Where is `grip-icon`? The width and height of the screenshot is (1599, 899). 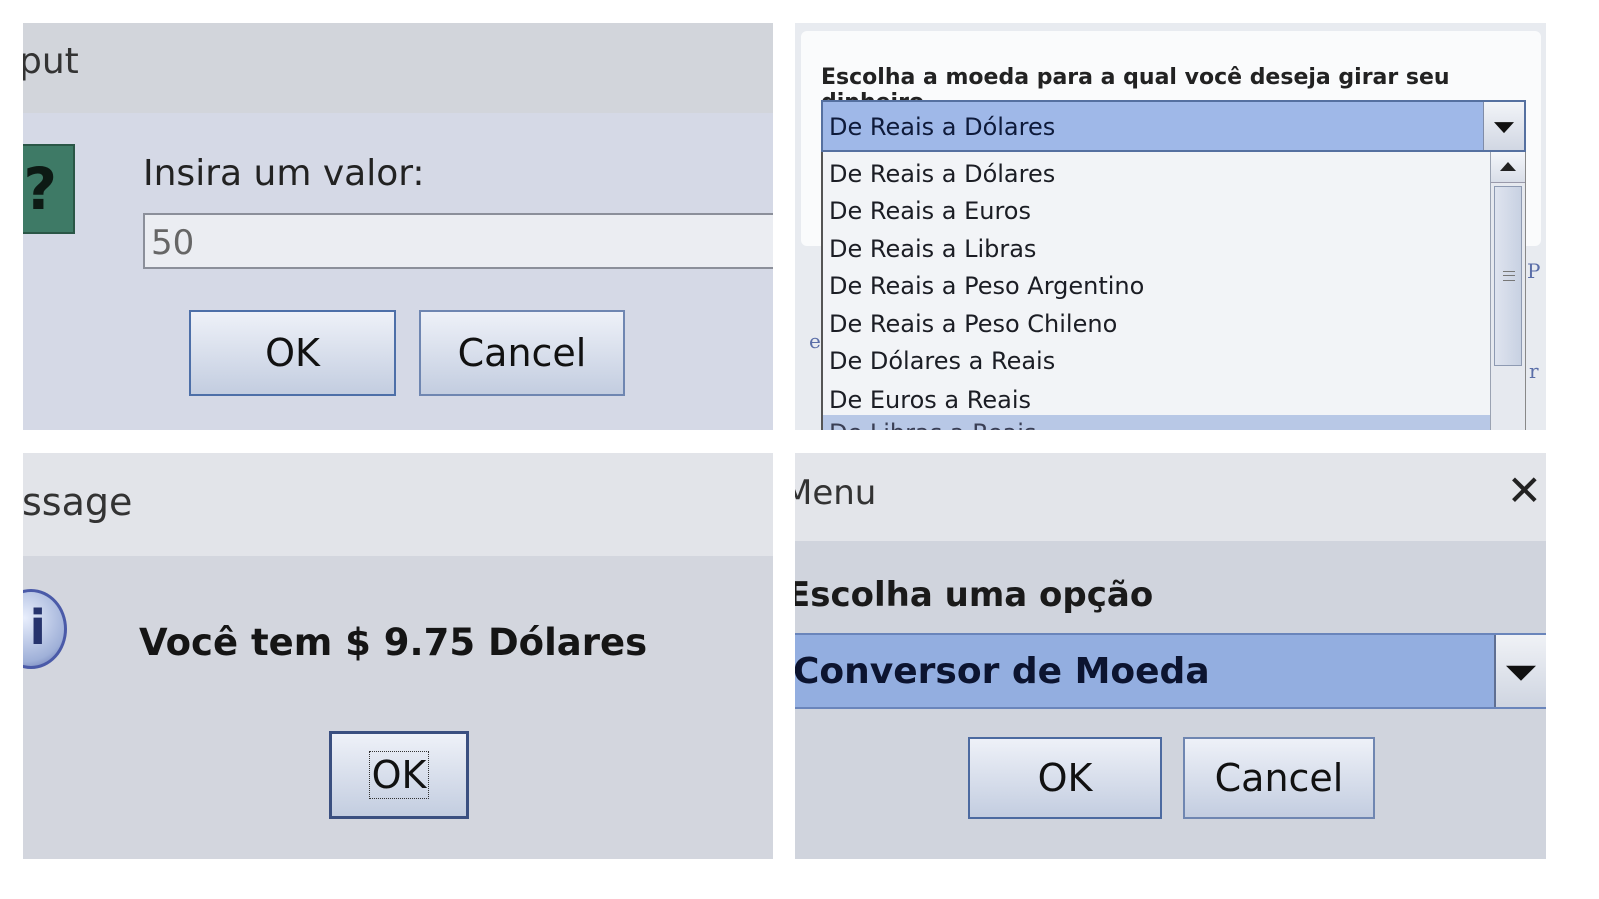
grip-icon is located at coordinates (1509, 276).